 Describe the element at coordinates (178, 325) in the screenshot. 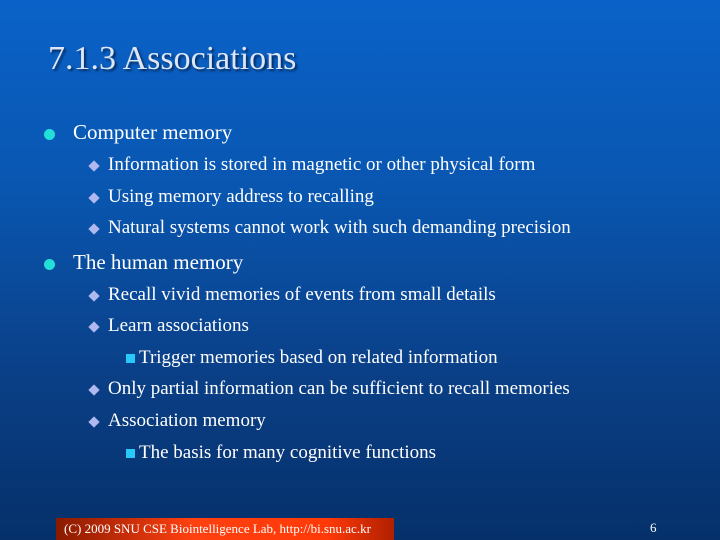

I see `bullet-text: Learn associations` at that location.